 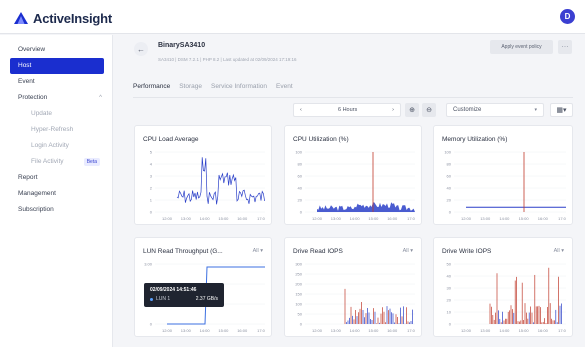 I want to click on zoom-out-icon: ⊖, so click(x=429, y=110).